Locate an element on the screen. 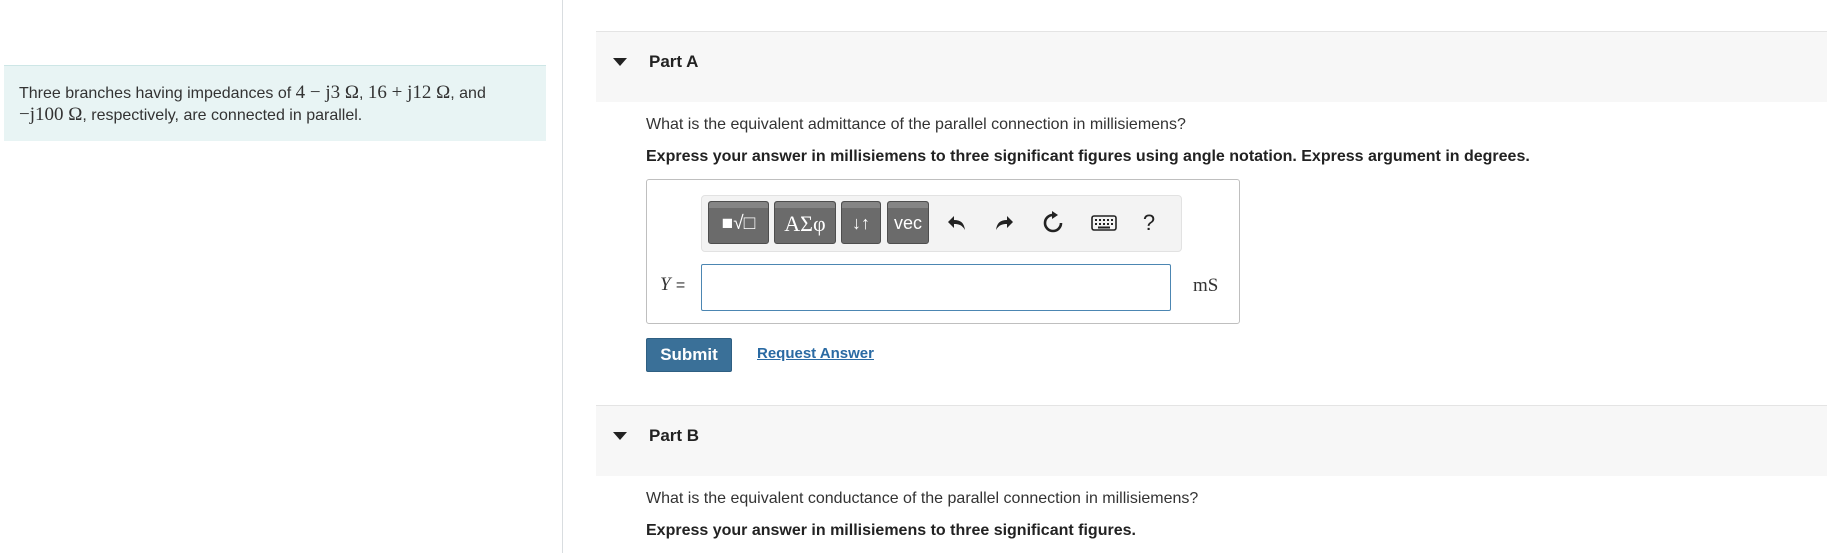  redo-icon is located at coordinates (1004, 223).